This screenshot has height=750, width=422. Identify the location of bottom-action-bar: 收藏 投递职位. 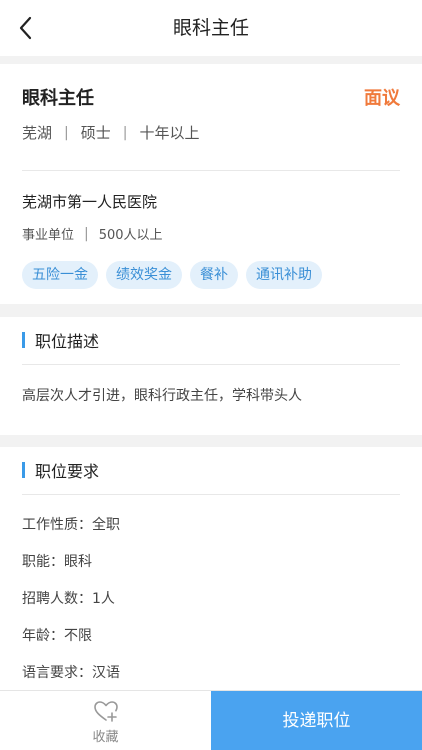
(211, 720).